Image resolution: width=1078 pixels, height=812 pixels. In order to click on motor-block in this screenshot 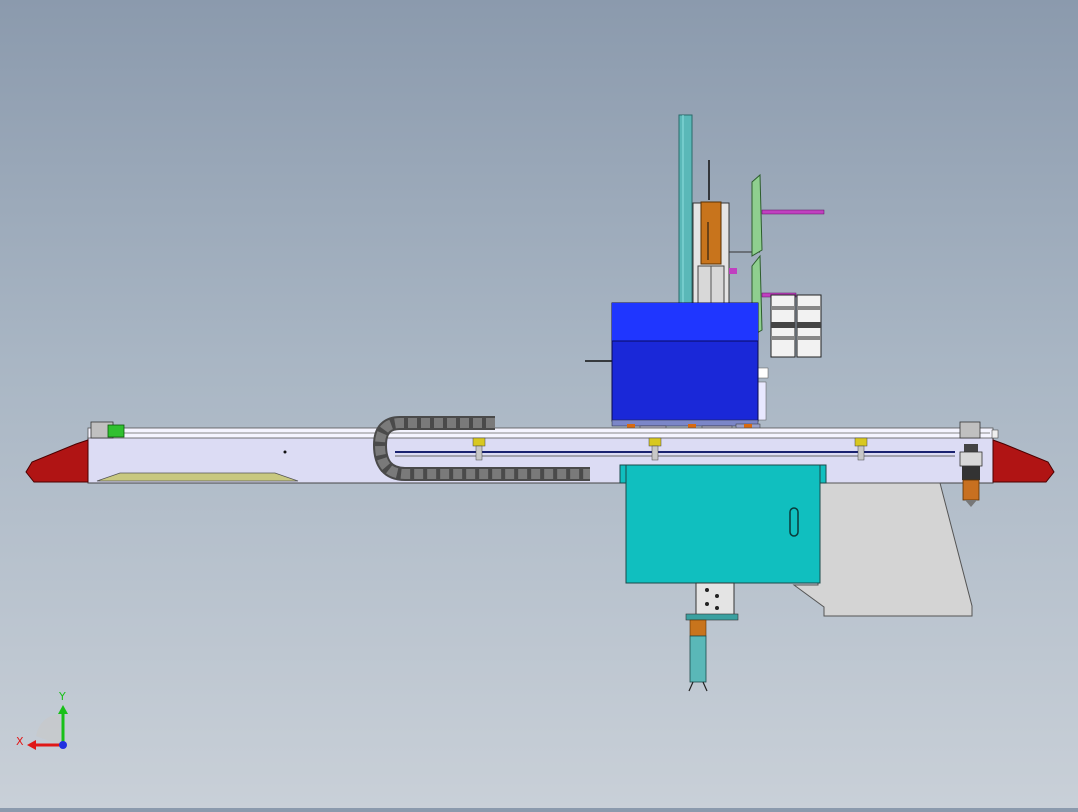, I will do `click(711, 233)`.